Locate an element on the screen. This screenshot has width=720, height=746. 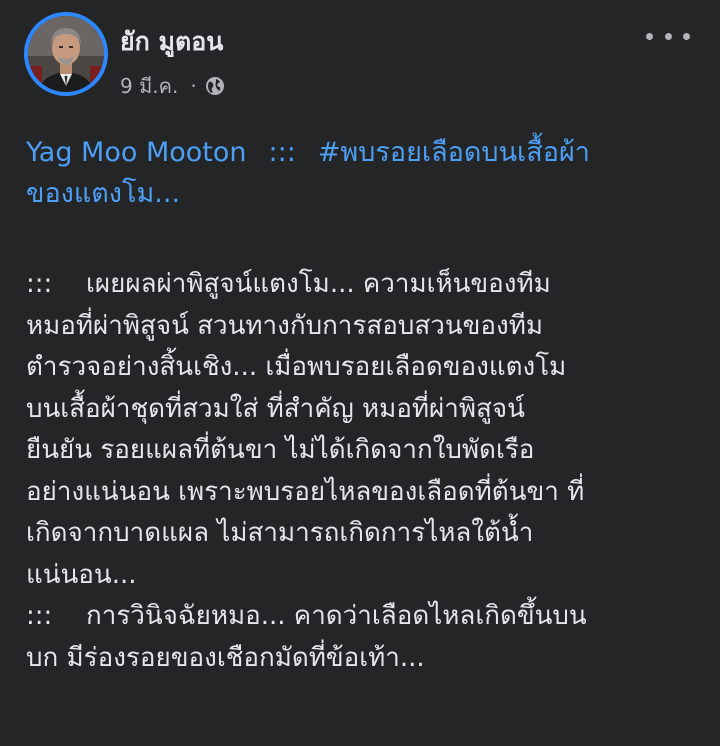
avatar is located at coordinates (66, 54).